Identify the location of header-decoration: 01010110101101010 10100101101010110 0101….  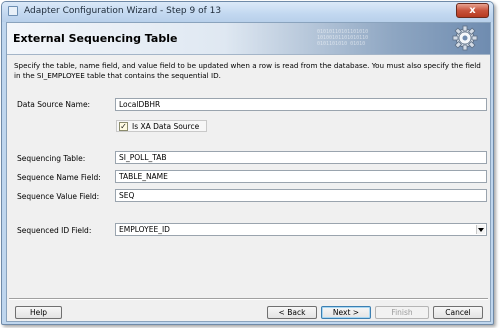
(342, 38).